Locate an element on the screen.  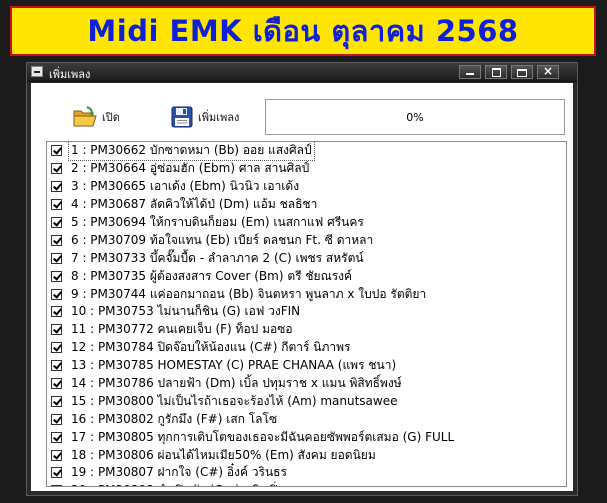
progress-text: 0% is located at coordinates (415, 117).